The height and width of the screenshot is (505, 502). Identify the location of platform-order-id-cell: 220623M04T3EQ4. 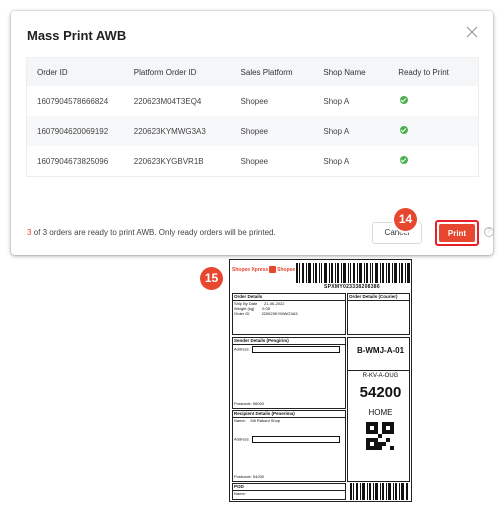
(167, 101).